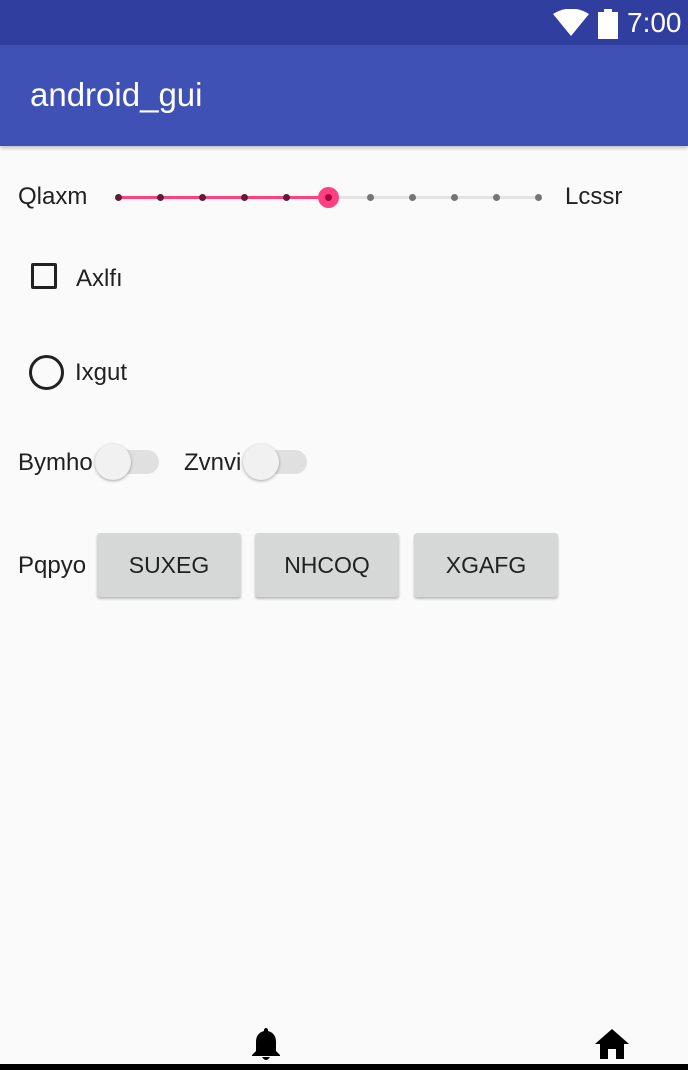 The height and width of the screenshot is (1070, 688). Describe the element at coordinates (654, 22) in the screenshot. I see `clock-time: 7:00` at that location.